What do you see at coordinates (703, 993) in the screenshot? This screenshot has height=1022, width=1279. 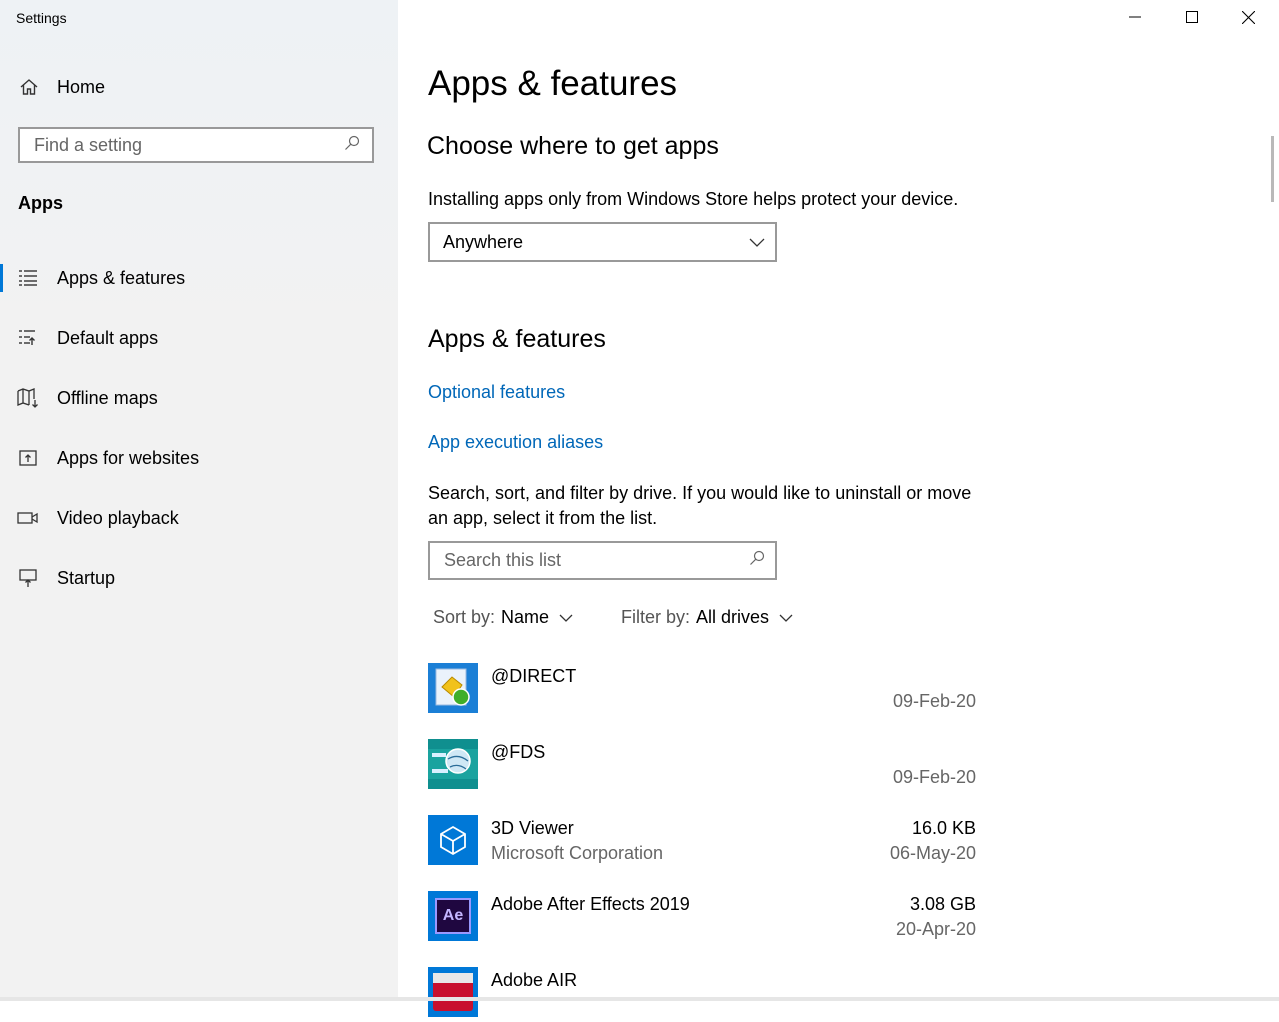 I see `app-list-item: Adobe AIR` at bounding box center [703, 993].